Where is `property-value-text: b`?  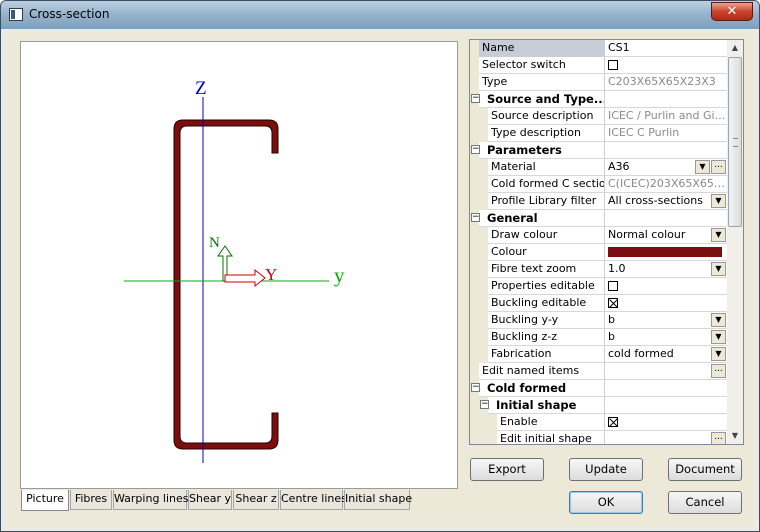 property-value-text: b is located at coordinates (611, 319).